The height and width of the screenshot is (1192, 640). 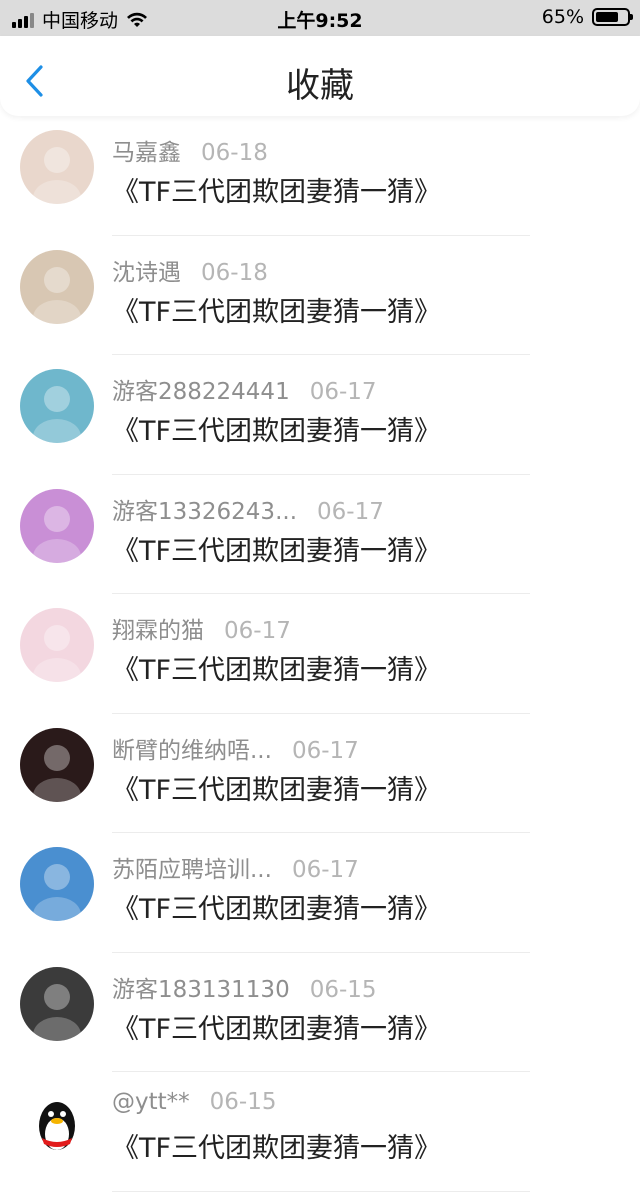 I want to click on list-item: 翔霖的猫 06-17 《TF三代团欺团妻猜一猜》, so click(x=320, y=654).